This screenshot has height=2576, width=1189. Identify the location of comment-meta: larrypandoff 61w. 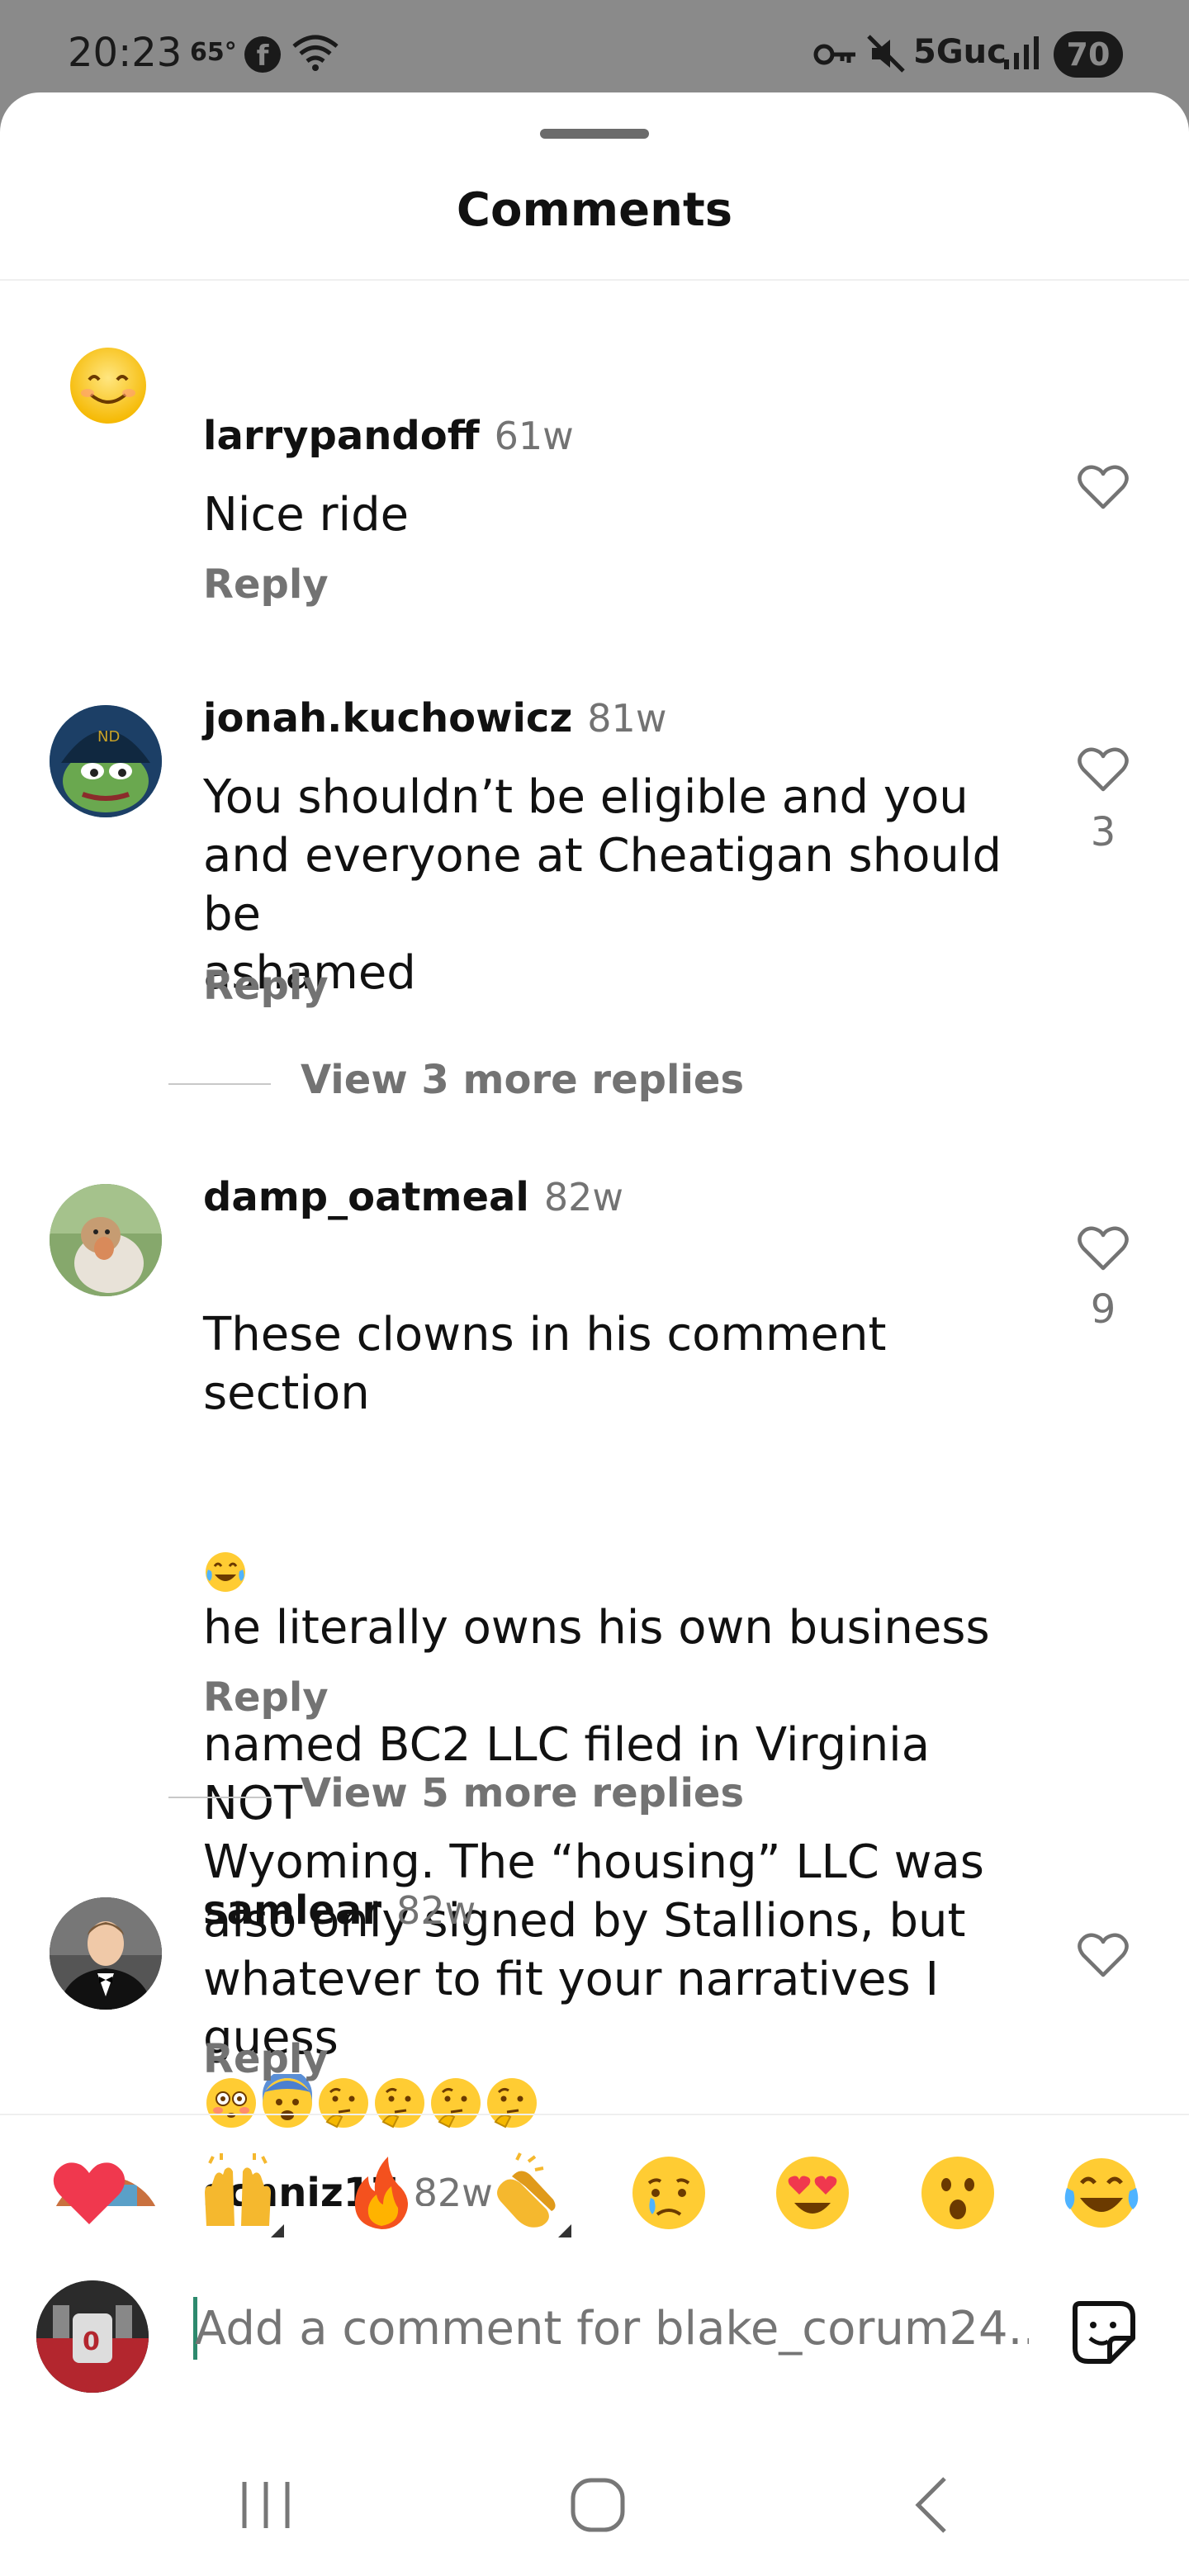
(388, 436).